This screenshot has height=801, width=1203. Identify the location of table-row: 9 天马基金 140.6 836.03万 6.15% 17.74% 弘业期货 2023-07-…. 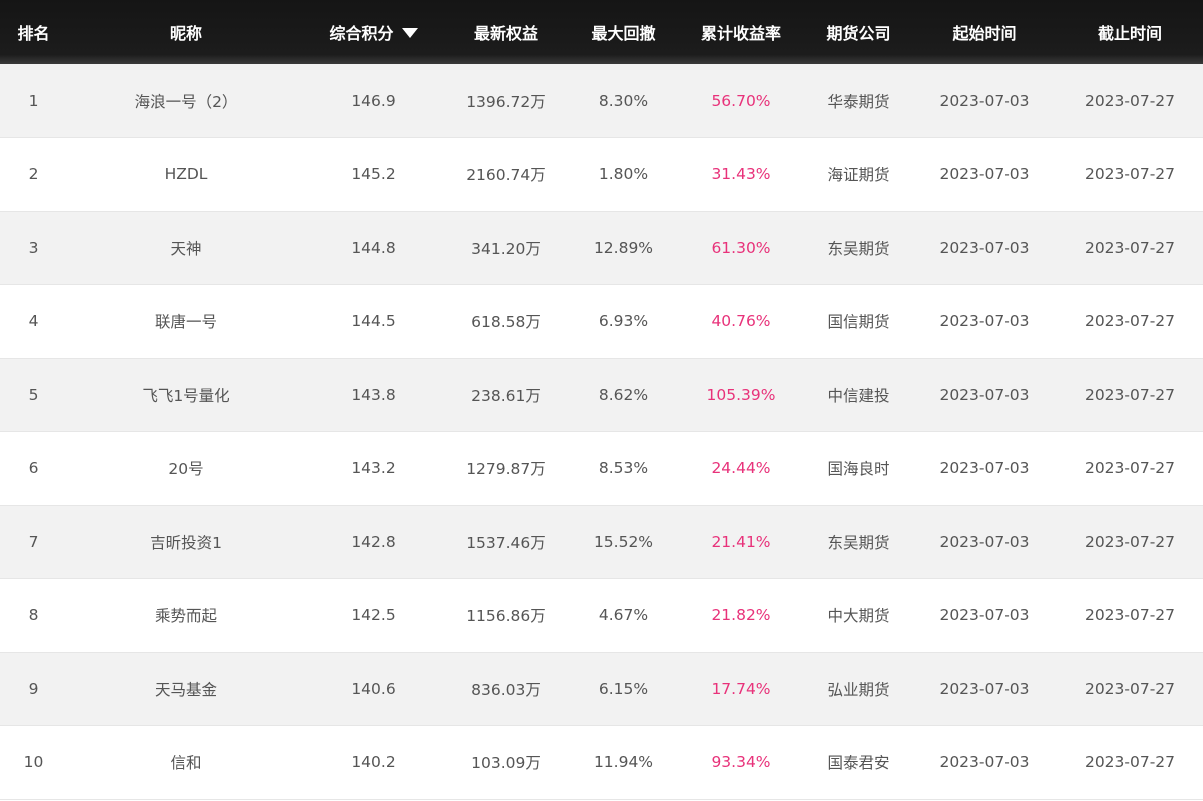
(601, 689).